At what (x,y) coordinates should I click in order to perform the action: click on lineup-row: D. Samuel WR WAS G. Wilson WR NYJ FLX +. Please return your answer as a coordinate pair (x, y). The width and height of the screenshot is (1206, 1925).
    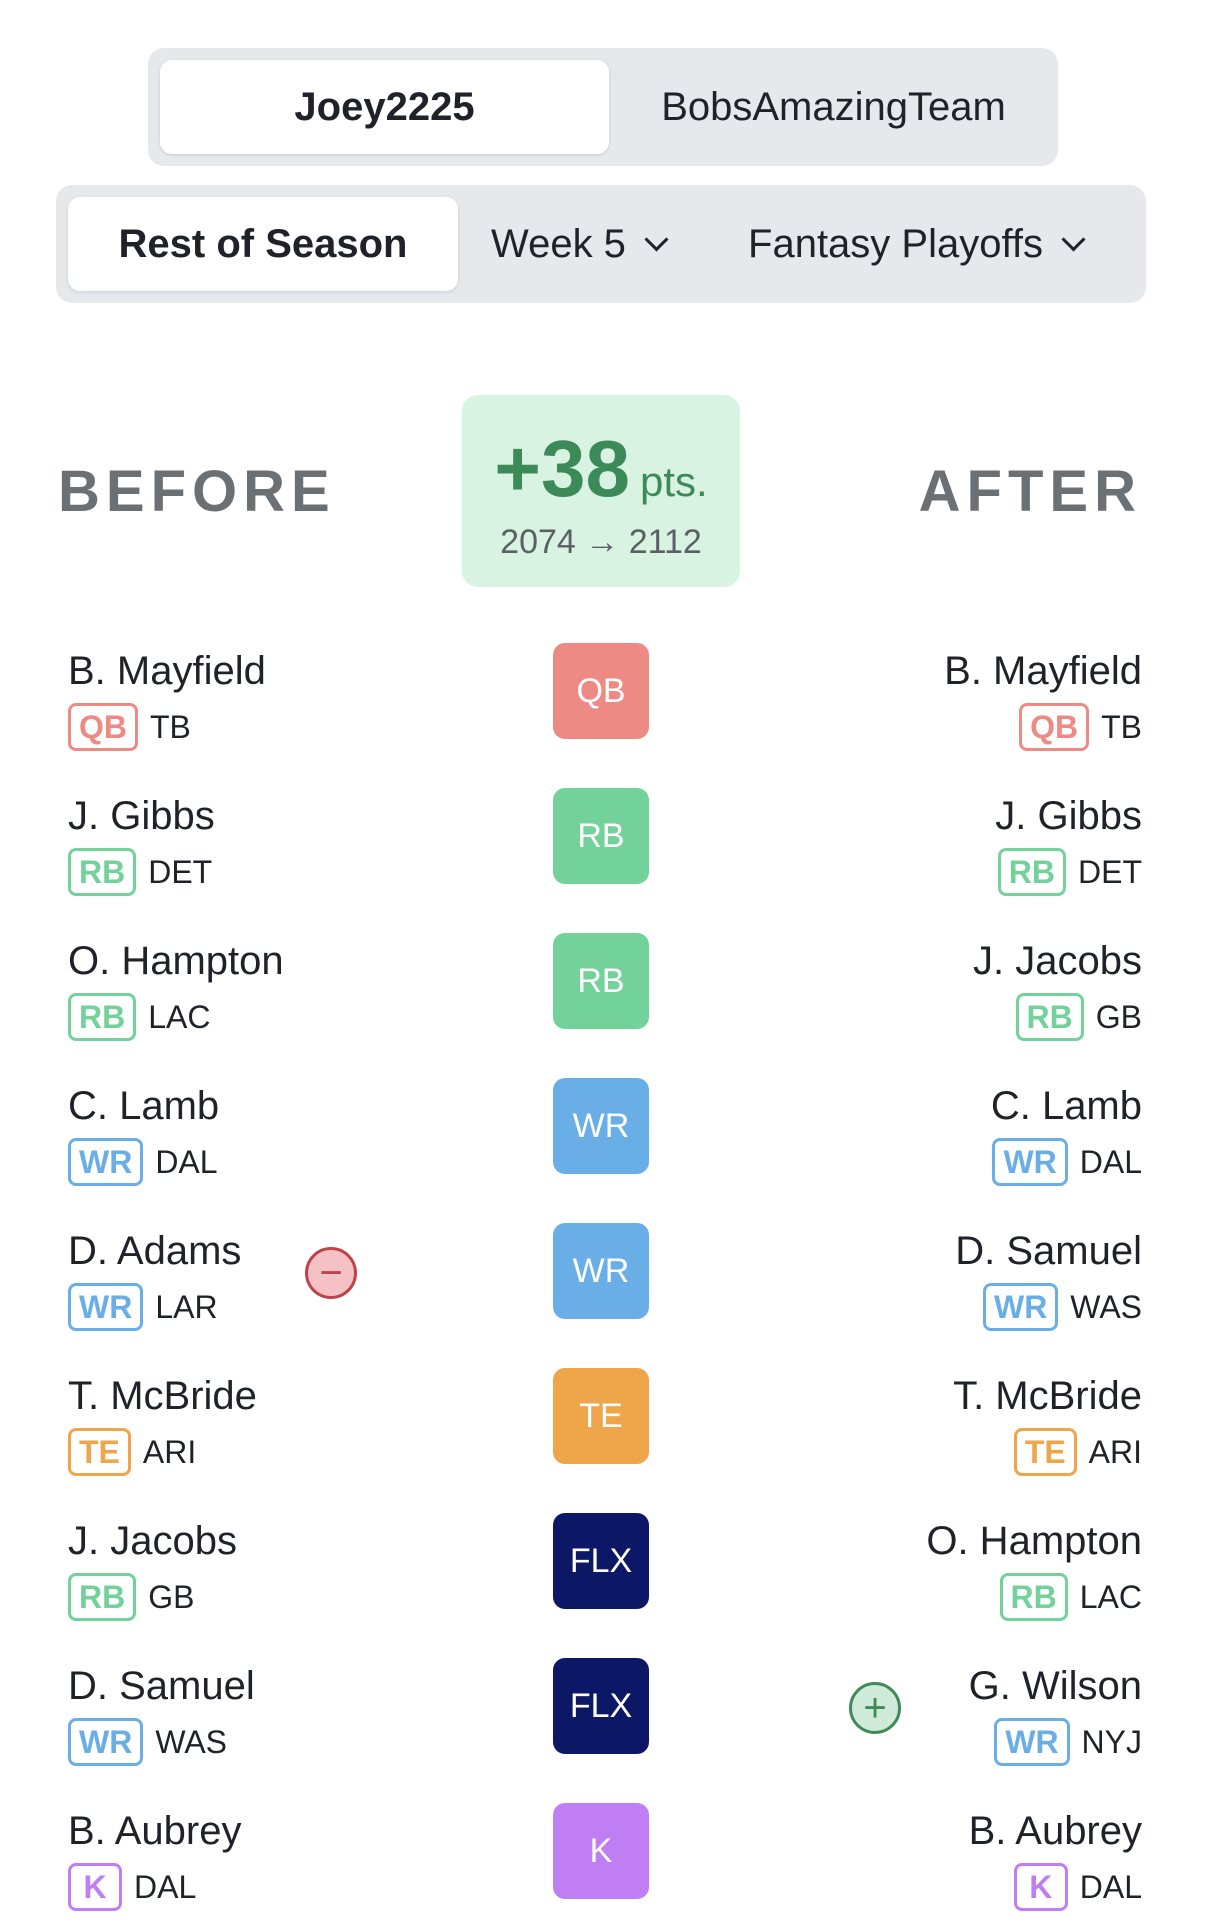
    Looking at the image, I should click on (603, 1719).